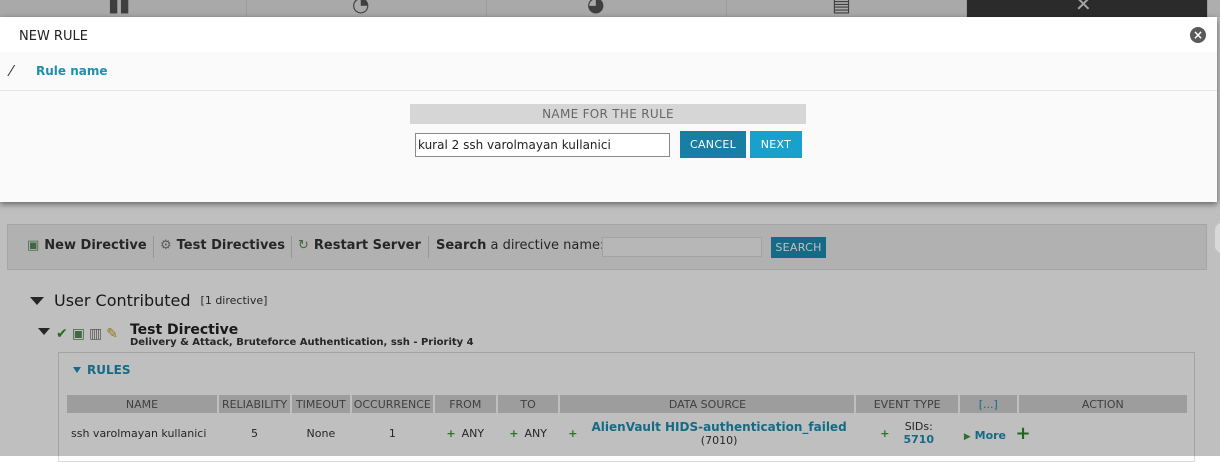 This screenshot has height=462, width=1220. I want to click on close-icon: ×, so click(1198, 35).